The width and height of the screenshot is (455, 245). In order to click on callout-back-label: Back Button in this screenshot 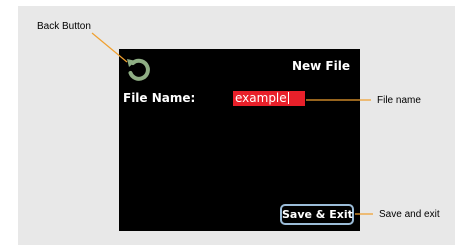, I will do `click(64, 26)`.